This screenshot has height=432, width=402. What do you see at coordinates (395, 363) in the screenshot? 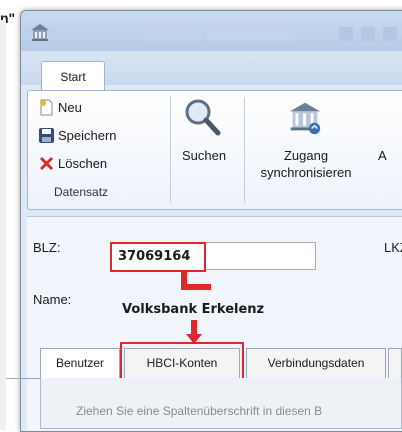
I see `tab-more` at bounding box center [395, 363].